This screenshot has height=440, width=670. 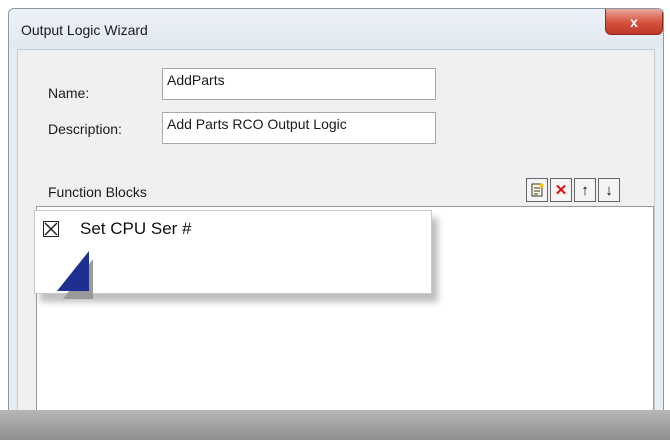 I want to click on move-up-button: ↑, so click(x=585, y=190).